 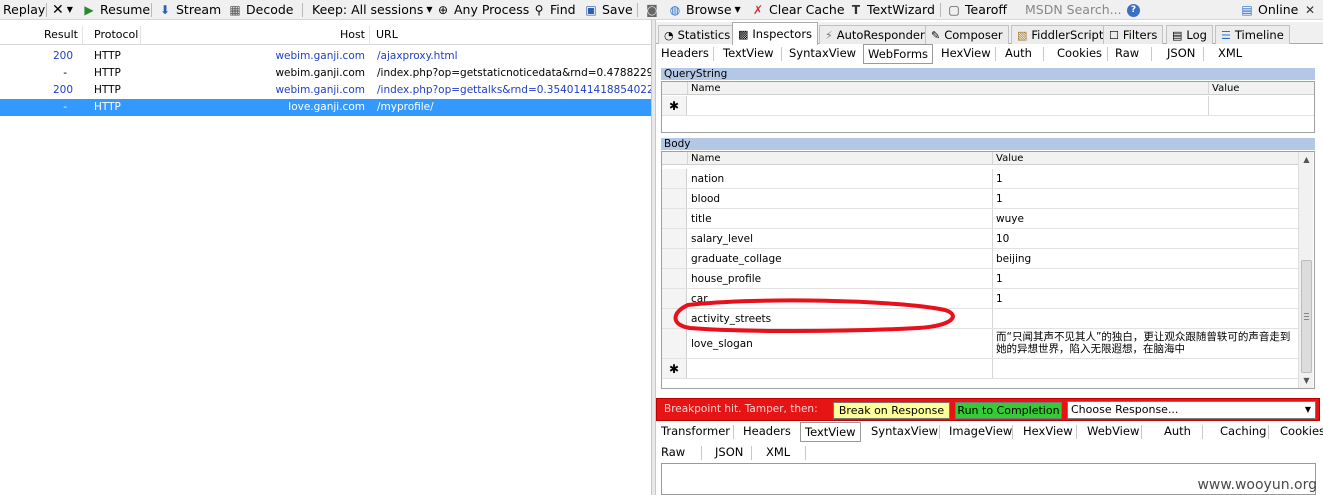 What do you see at coordinates (372, 10) in the screenshot?
I see `keep-sessions-dropdown: Keep: All sessions ▼` at bounding box center [372, 10].